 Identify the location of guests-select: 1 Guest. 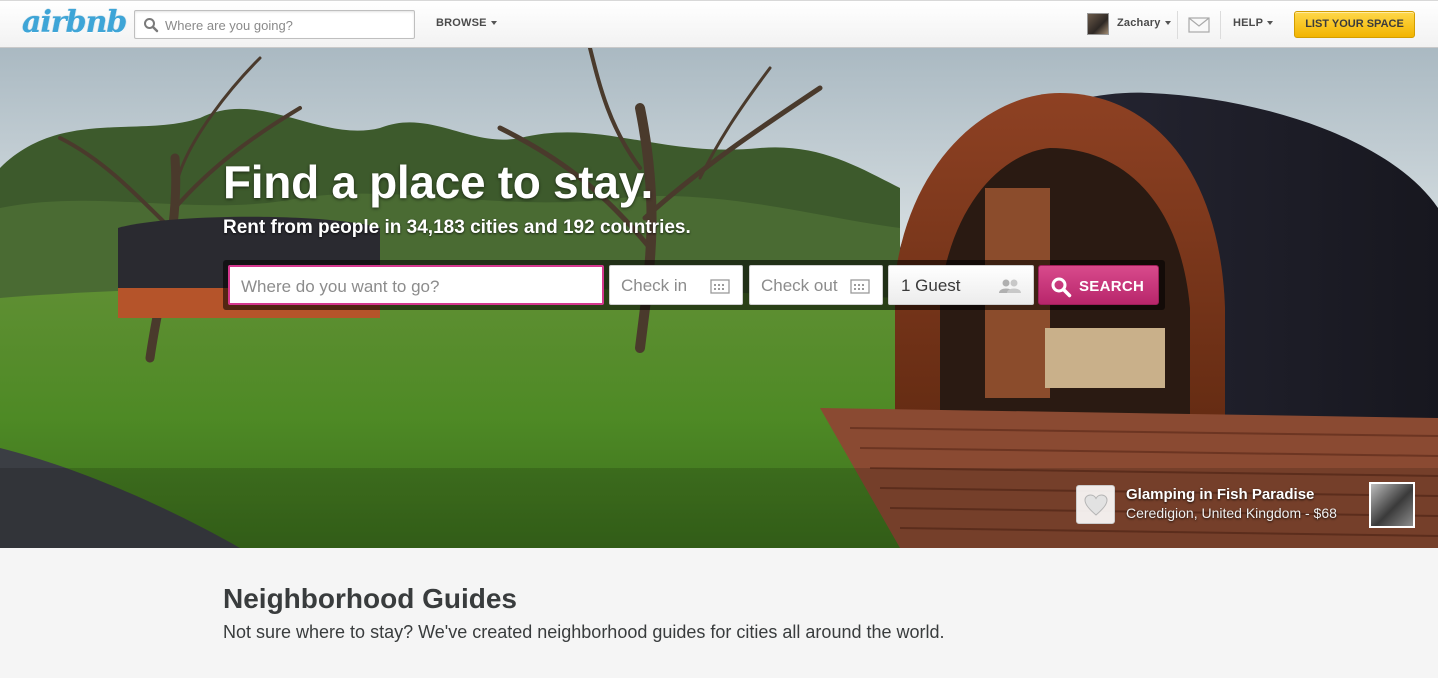
(961, 285).